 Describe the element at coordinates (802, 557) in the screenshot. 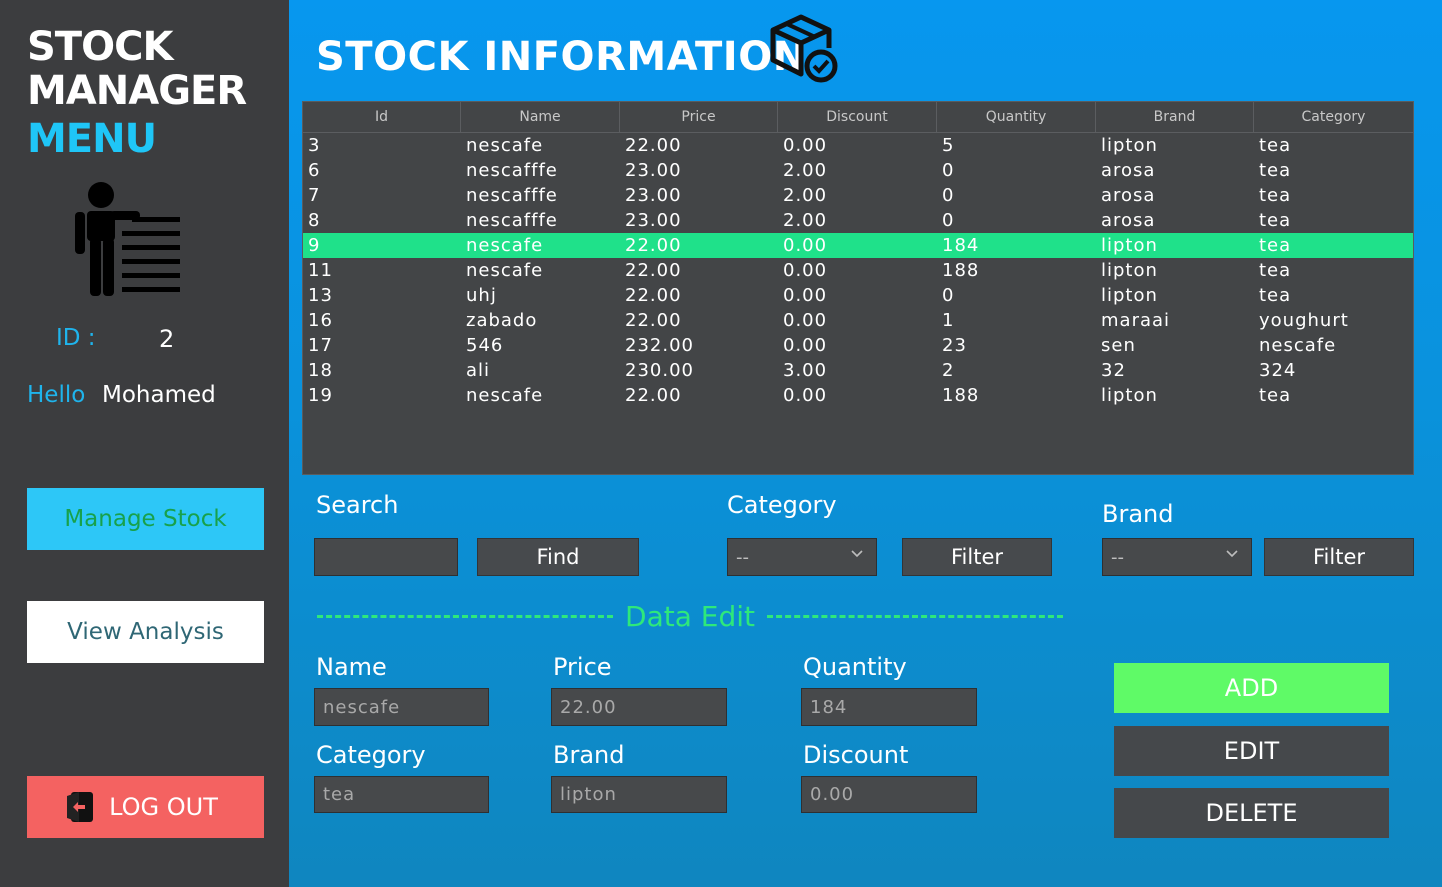

I see `category-select: --` at that location.